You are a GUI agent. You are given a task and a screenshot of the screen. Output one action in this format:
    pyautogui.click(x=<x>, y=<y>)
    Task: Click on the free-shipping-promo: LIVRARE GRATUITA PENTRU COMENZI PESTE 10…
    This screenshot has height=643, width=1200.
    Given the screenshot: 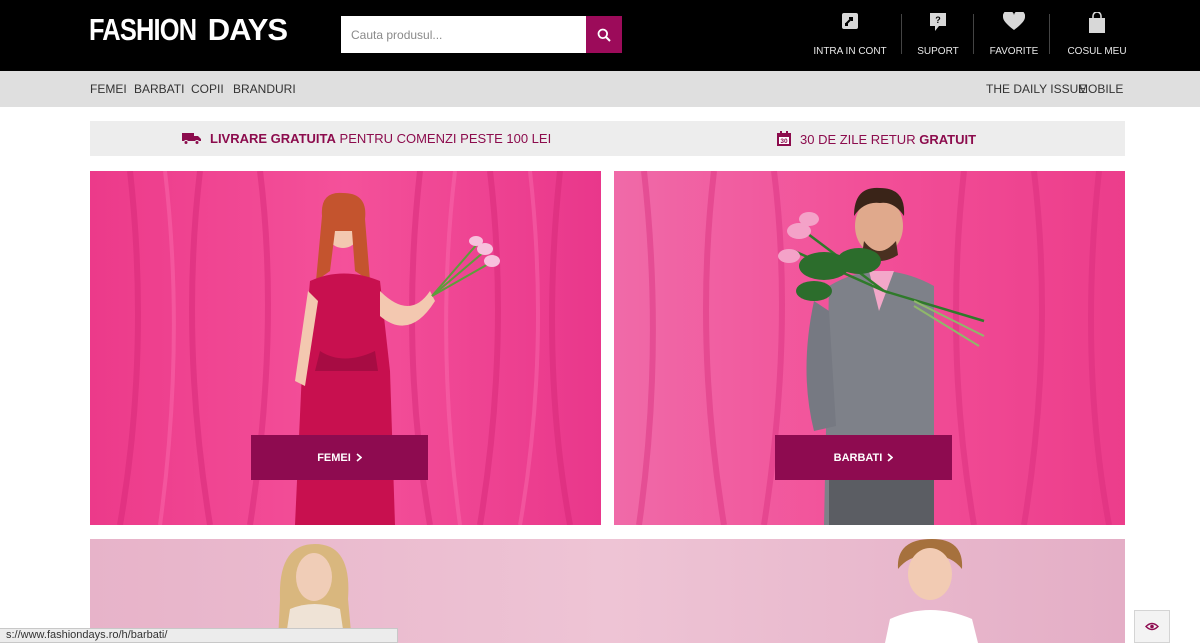 What is the action you would take?
    pyautogui.click(x=366, y=138)
    